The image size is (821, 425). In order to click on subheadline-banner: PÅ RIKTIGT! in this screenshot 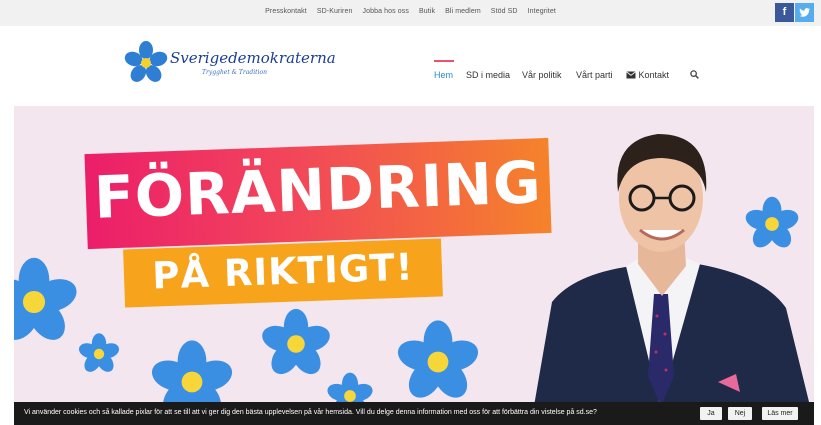, I will do `click(283, 273)`.